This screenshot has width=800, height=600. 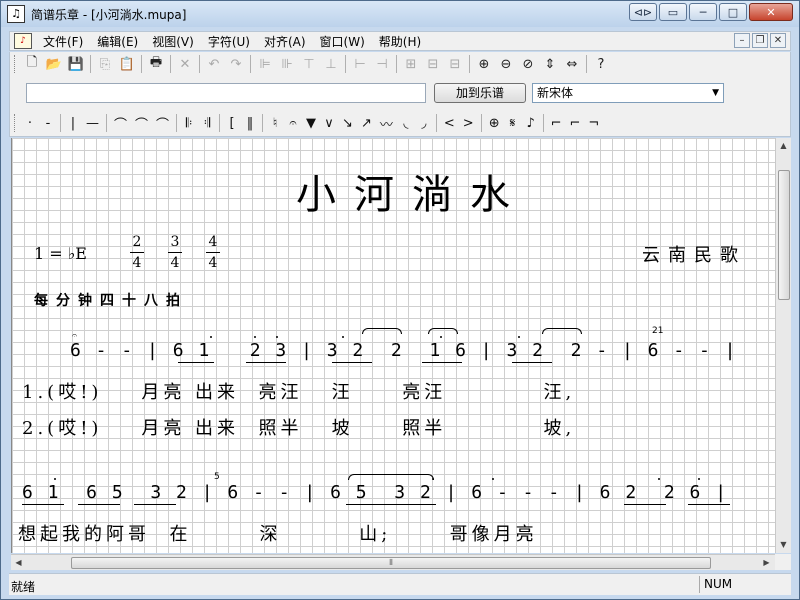 What do you see at coordinates (105, 64) in the screenshot?
I see `copy-icon: ⎘` at bounding box center [105, 64].